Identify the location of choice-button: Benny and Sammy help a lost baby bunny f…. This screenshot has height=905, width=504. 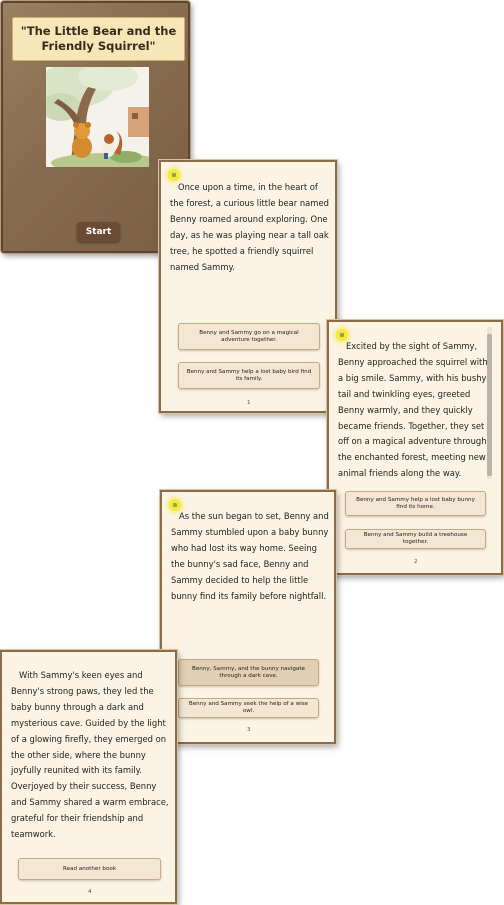
(415, 503).